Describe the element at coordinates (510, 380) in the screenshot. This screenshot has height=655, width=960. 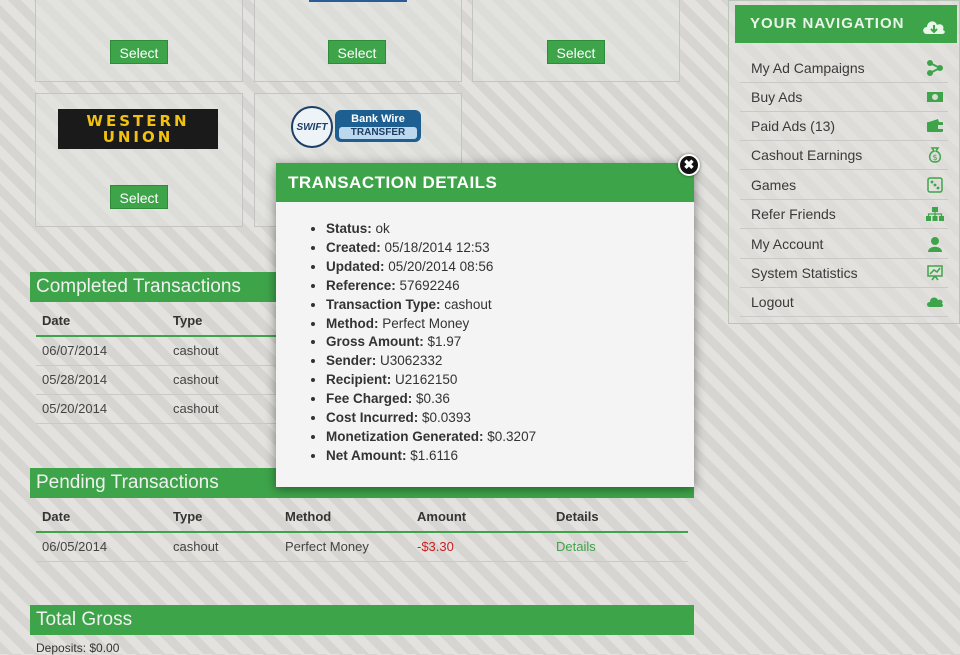
I see `list-item: Recipient: U2162150` at that location.